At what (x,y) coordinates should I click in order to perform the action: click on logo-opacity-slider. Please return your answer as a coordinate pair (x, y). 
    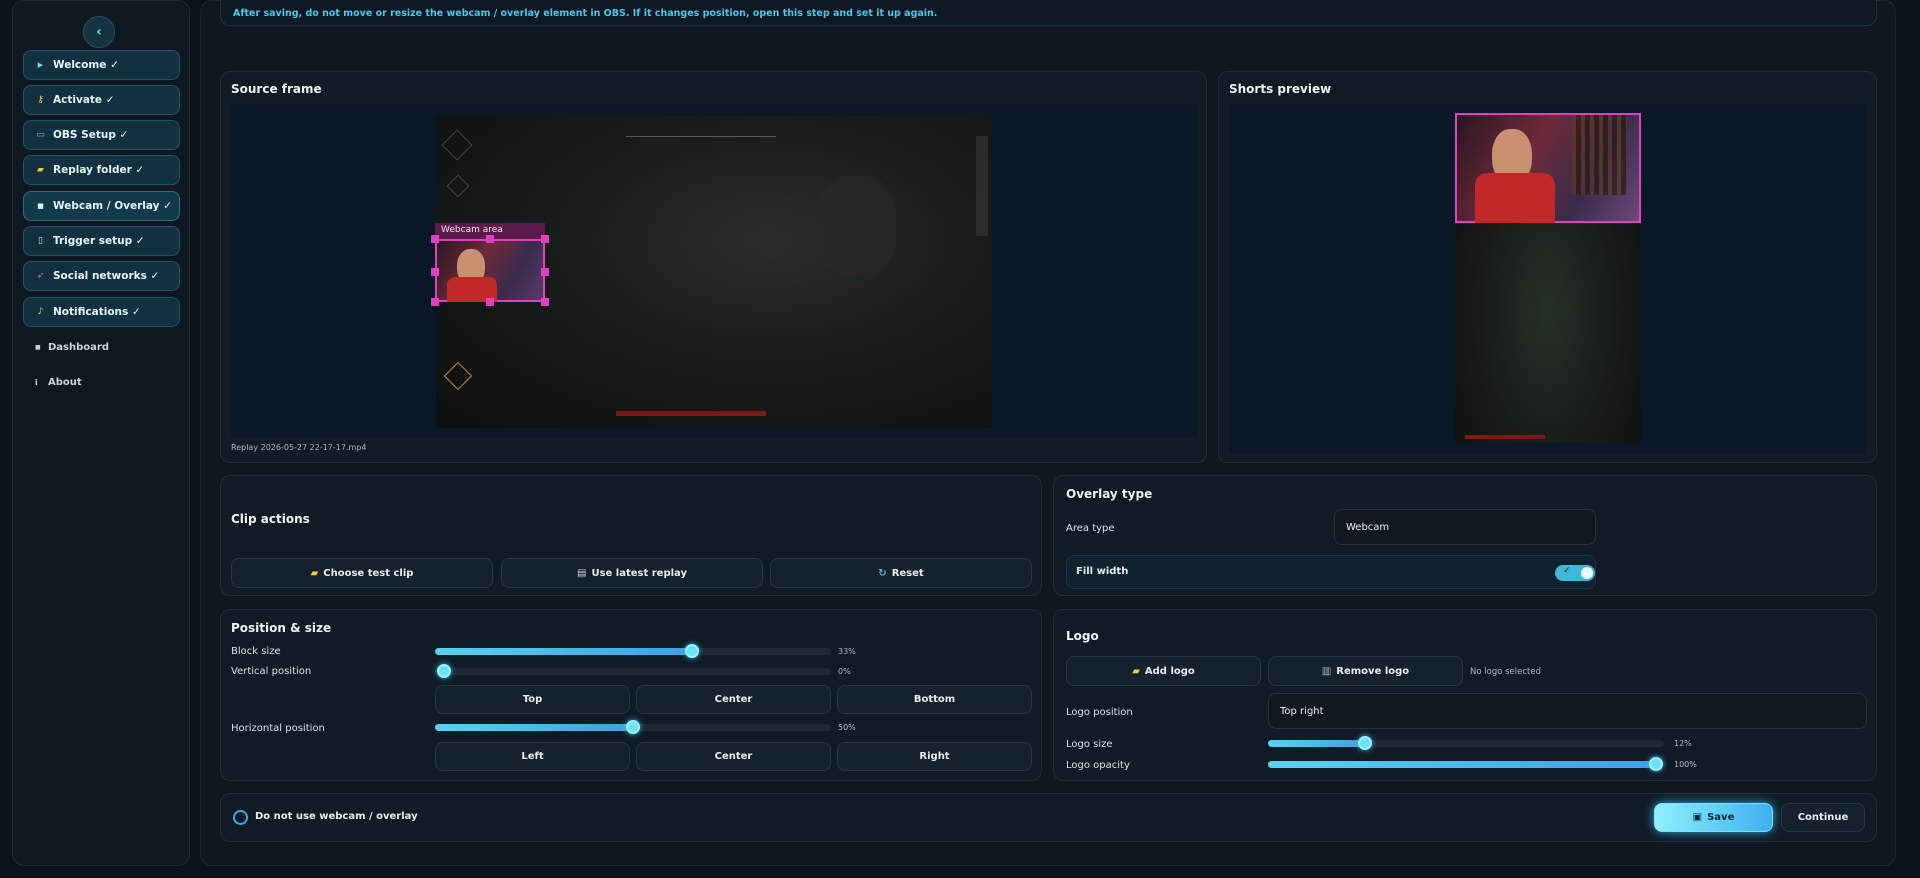
    Looking at the image, I should click on (1466, 764).